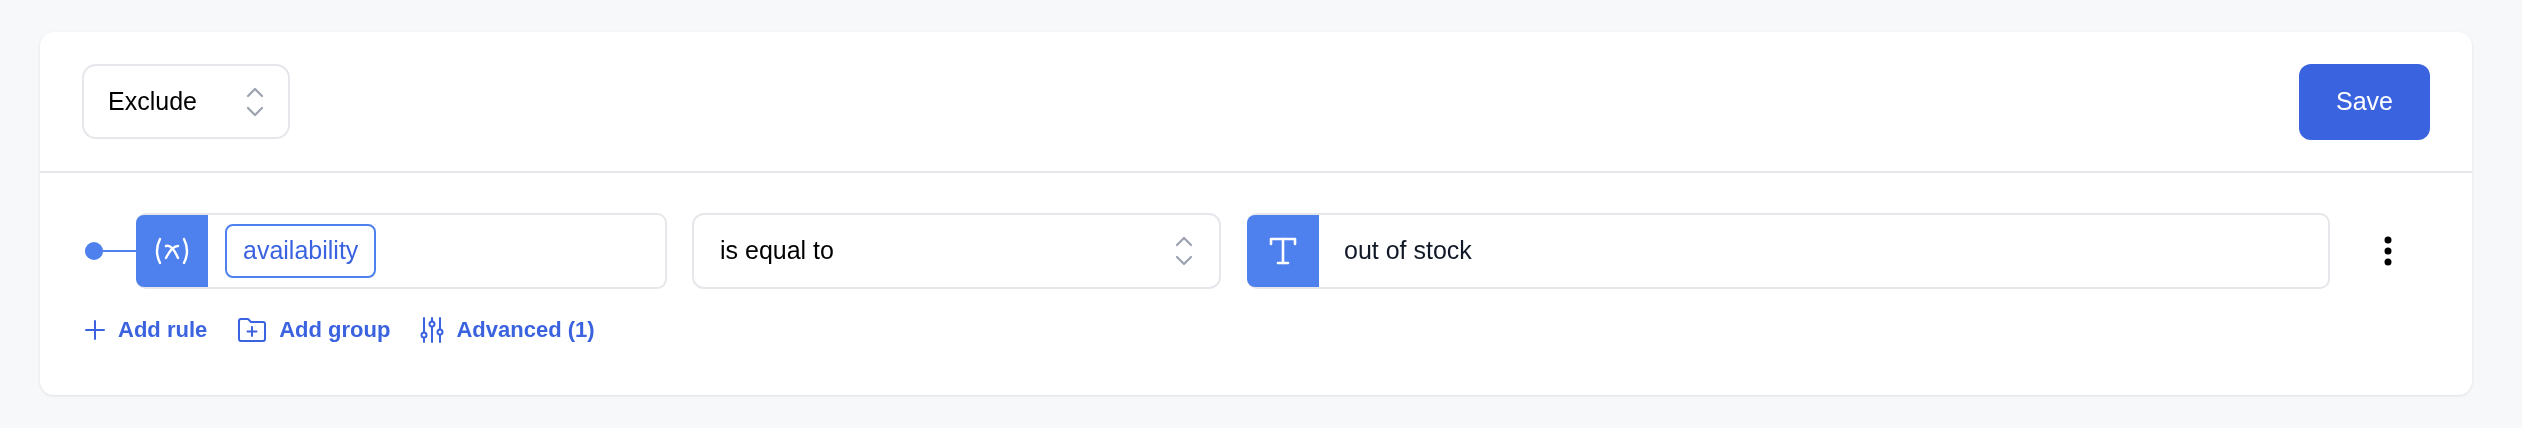  I want to click on text-type-icon, so click(1283, 251).